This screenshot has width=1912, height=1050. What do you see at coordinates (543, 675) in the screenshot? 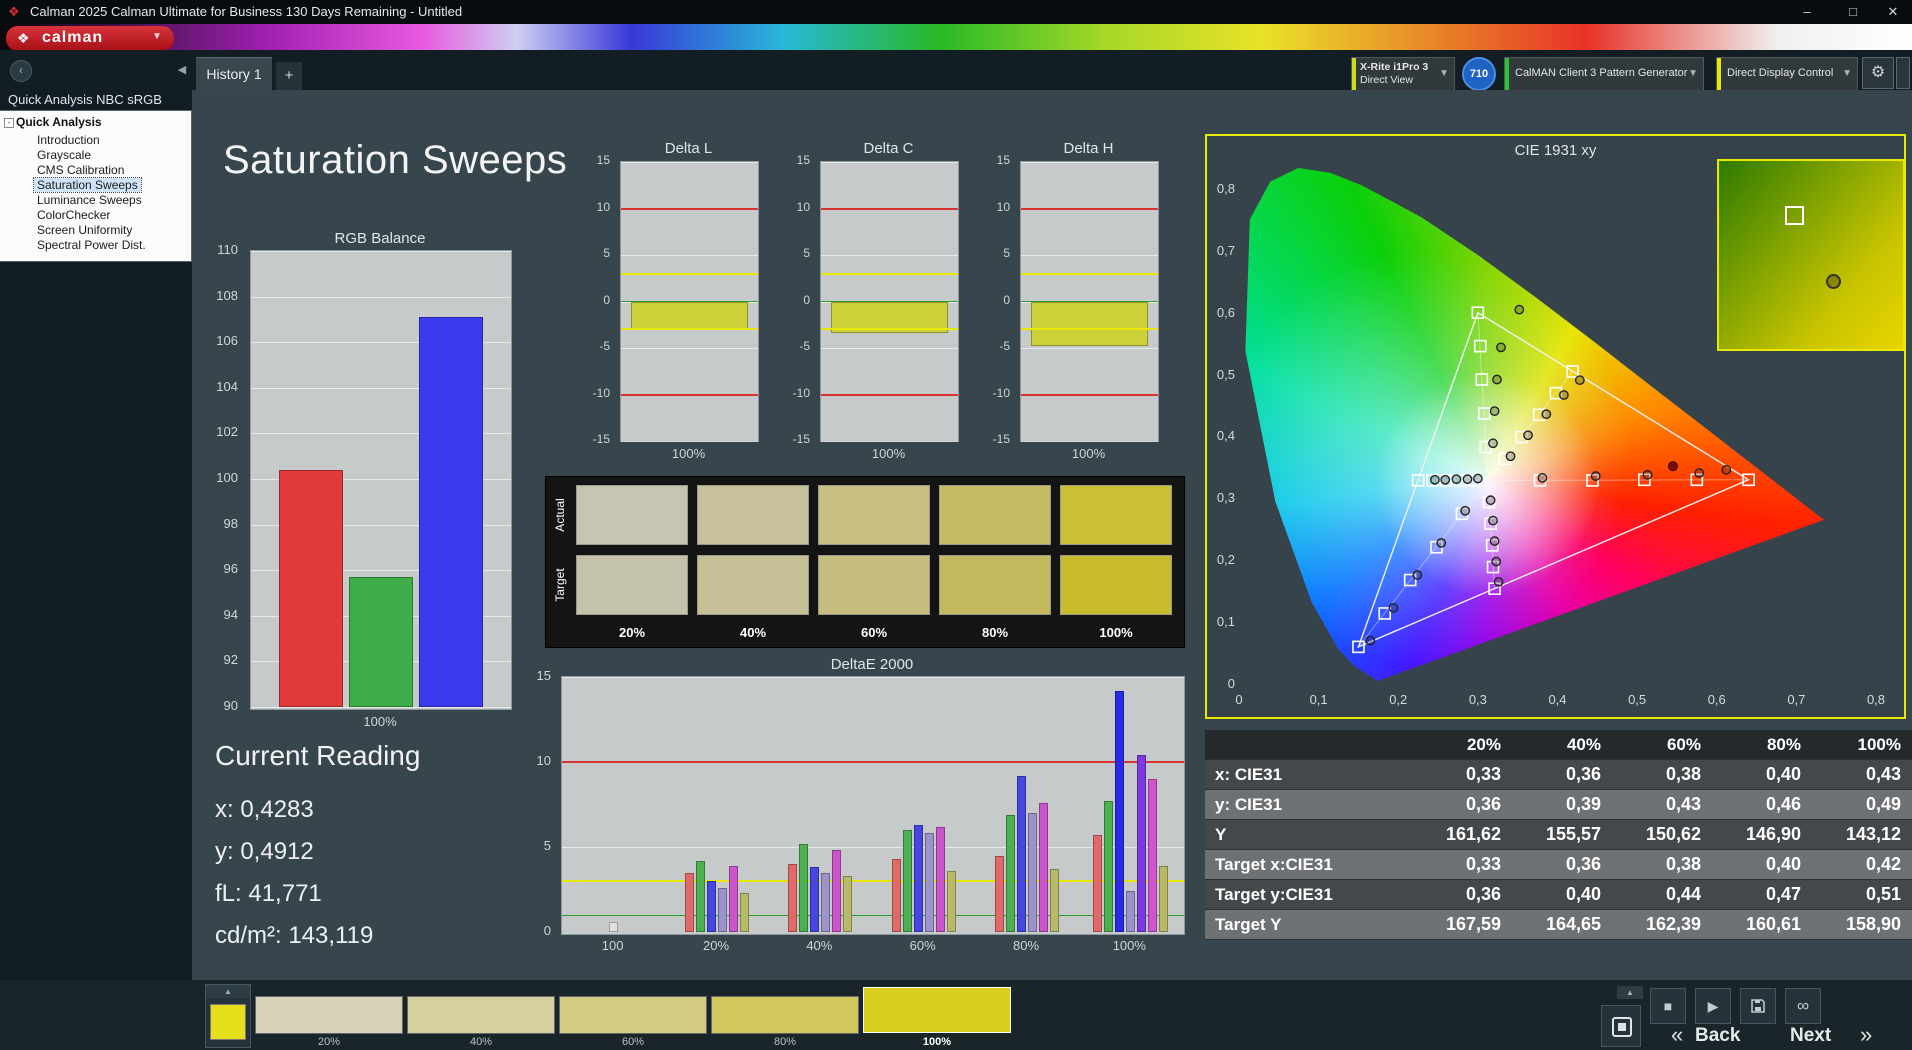
I see `axis-tick-label: 15` at bounding box center [543, 675].